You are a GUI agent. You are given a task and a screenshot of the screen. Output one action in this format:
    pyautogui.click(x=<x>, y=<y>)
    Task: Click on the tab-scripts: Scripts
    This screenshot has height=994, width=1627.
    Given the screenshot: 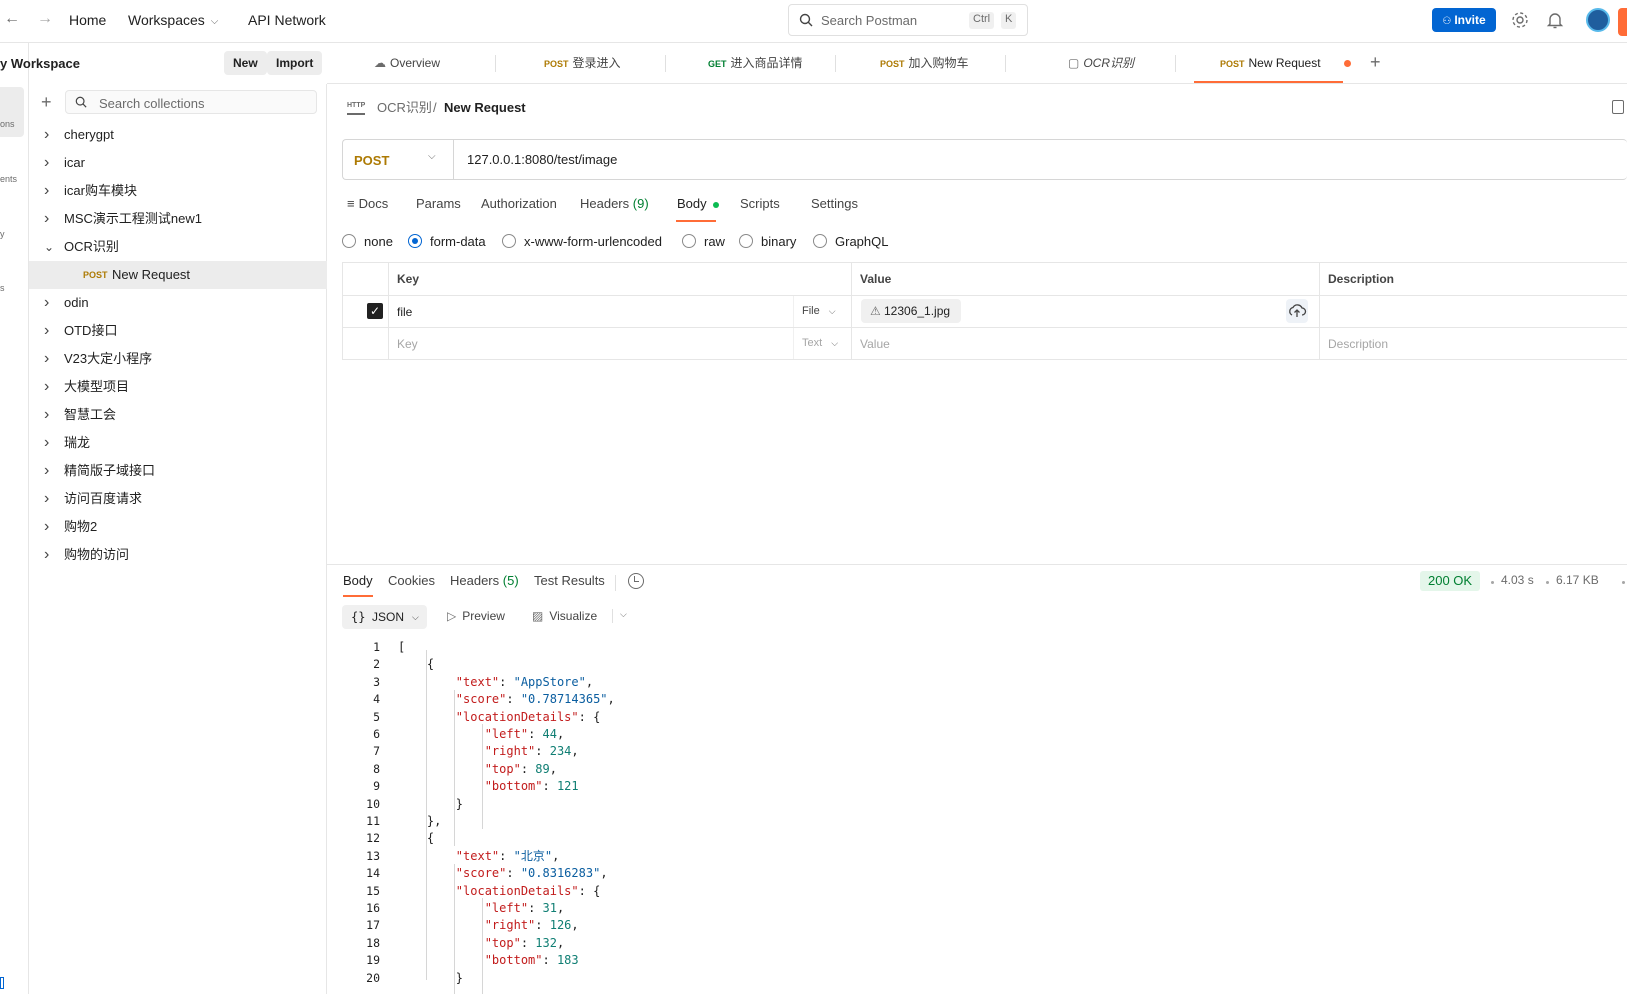 What is the action you would take?
    pyautogui.click(x=760, y=203)
    